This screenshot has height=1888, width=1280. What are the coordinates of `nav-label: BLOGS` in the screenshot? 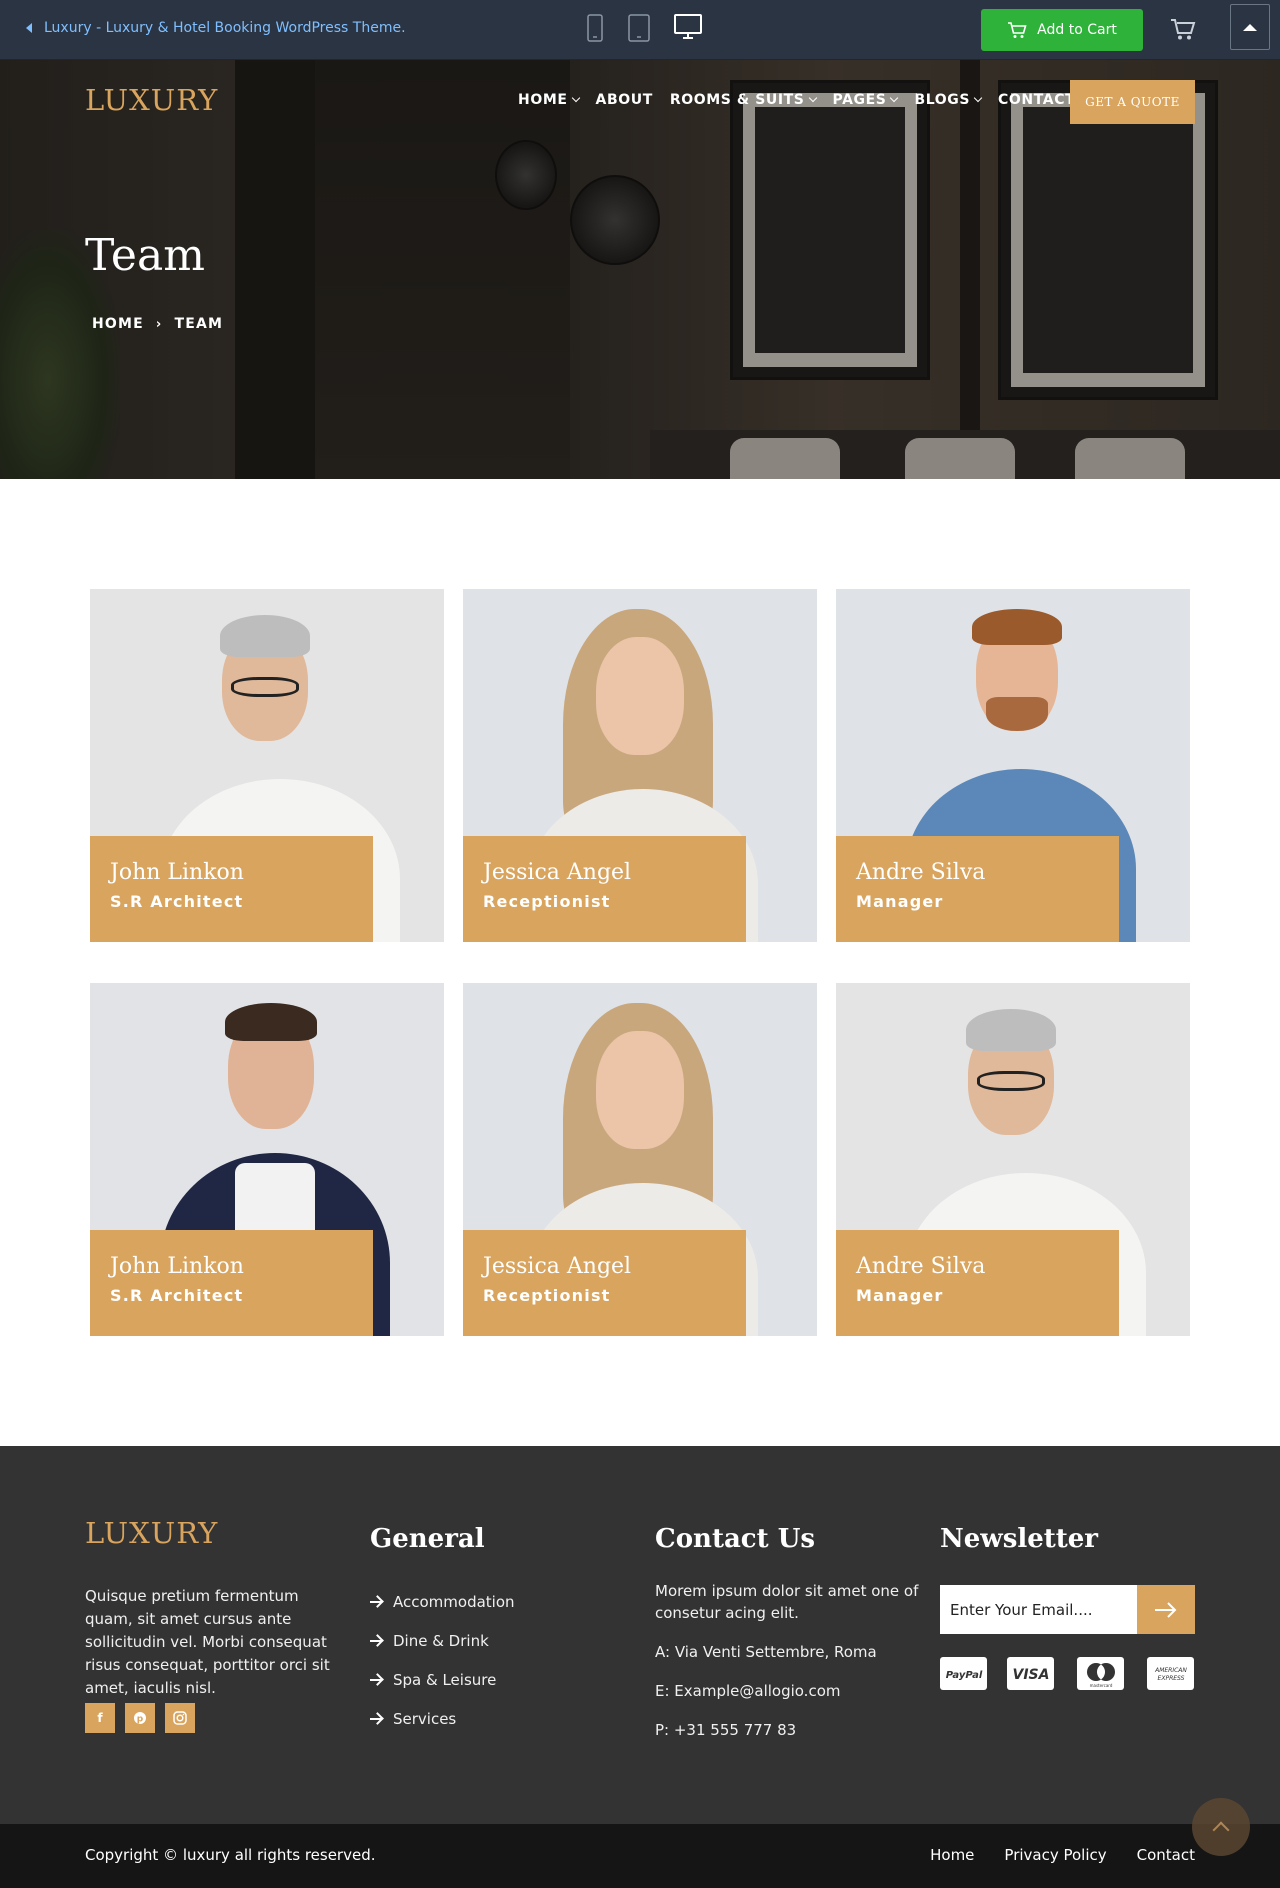 It's located at (942, 100).